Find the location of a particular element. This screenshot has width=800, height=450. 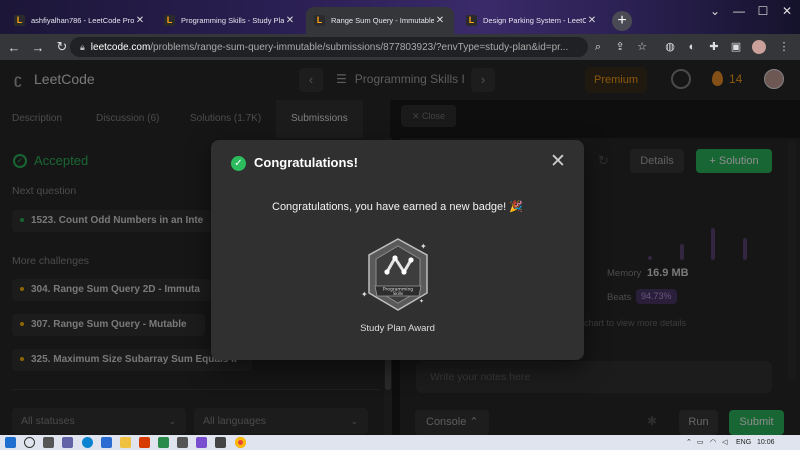

new-tab-button: + is located at coordinates (622, 21).